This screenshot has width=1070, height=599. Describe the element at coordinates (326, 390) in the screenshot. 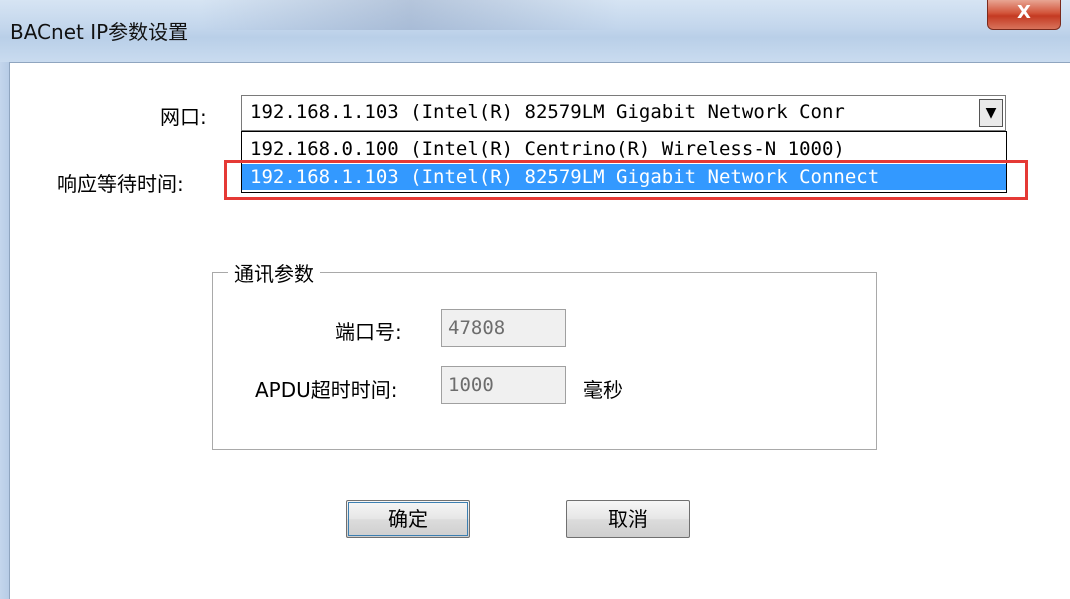

I see `apdu-timeout-label: APDU超时时间:` at that location.